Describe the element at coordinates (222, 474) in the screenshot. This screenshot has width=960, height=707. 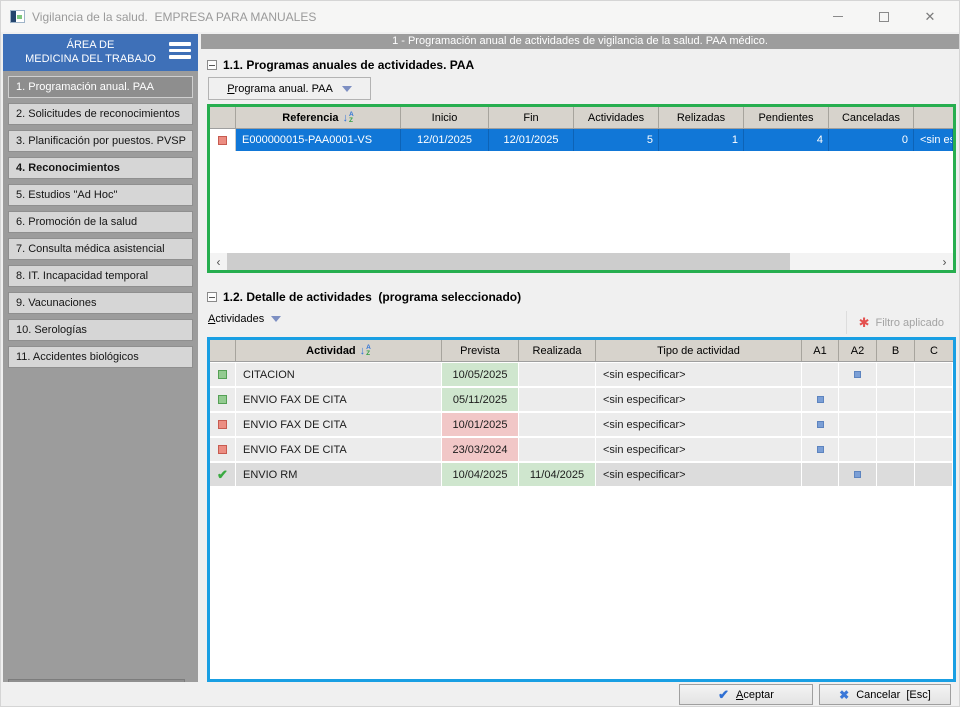
I see `status-check-icon: ✔` at that location.